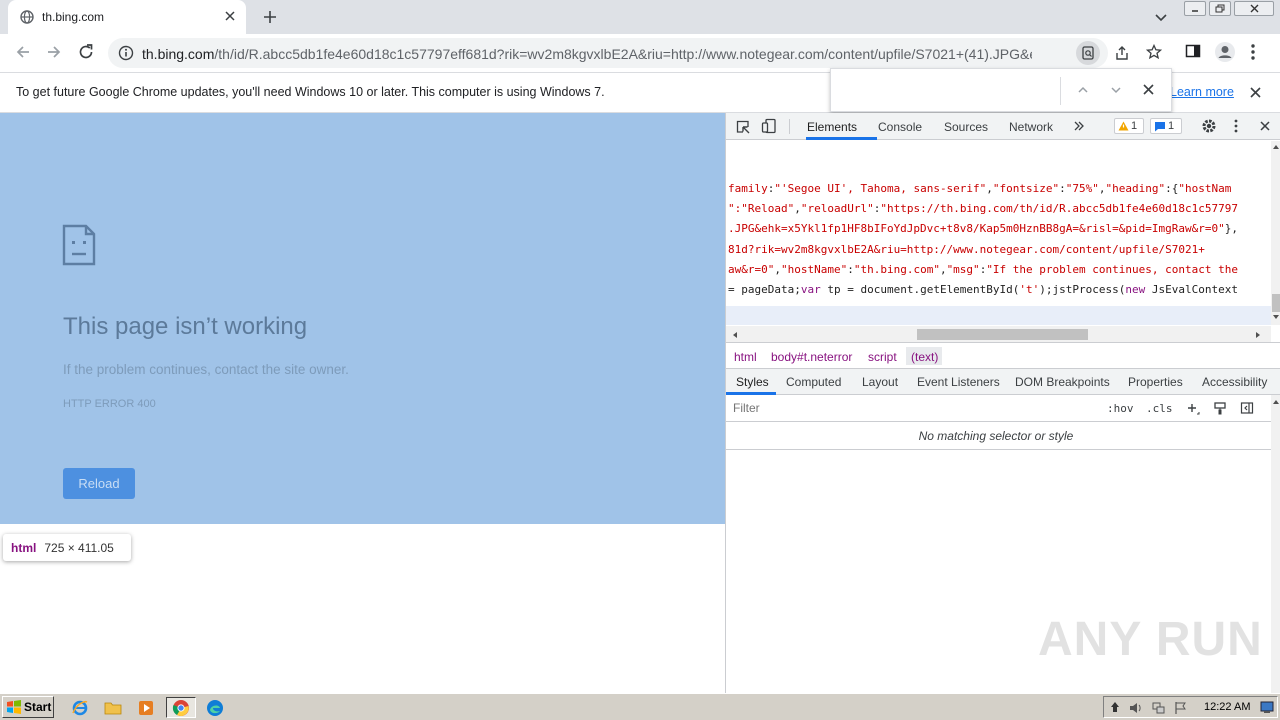 The width and height of the screenshot is (1280, 720). I want to click on warnings-badge: 1, so click(1129, 126).